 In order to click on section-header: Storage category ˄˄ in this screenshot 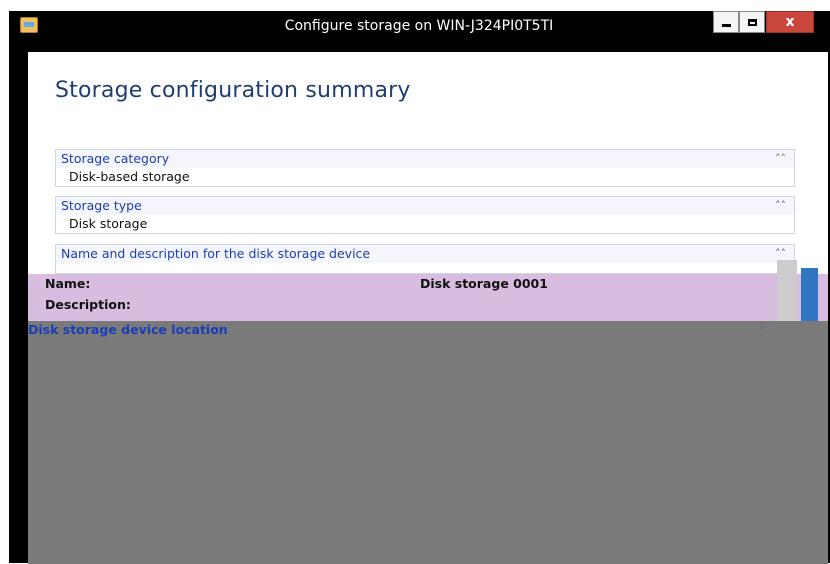, I will do `click(425, 159)`.